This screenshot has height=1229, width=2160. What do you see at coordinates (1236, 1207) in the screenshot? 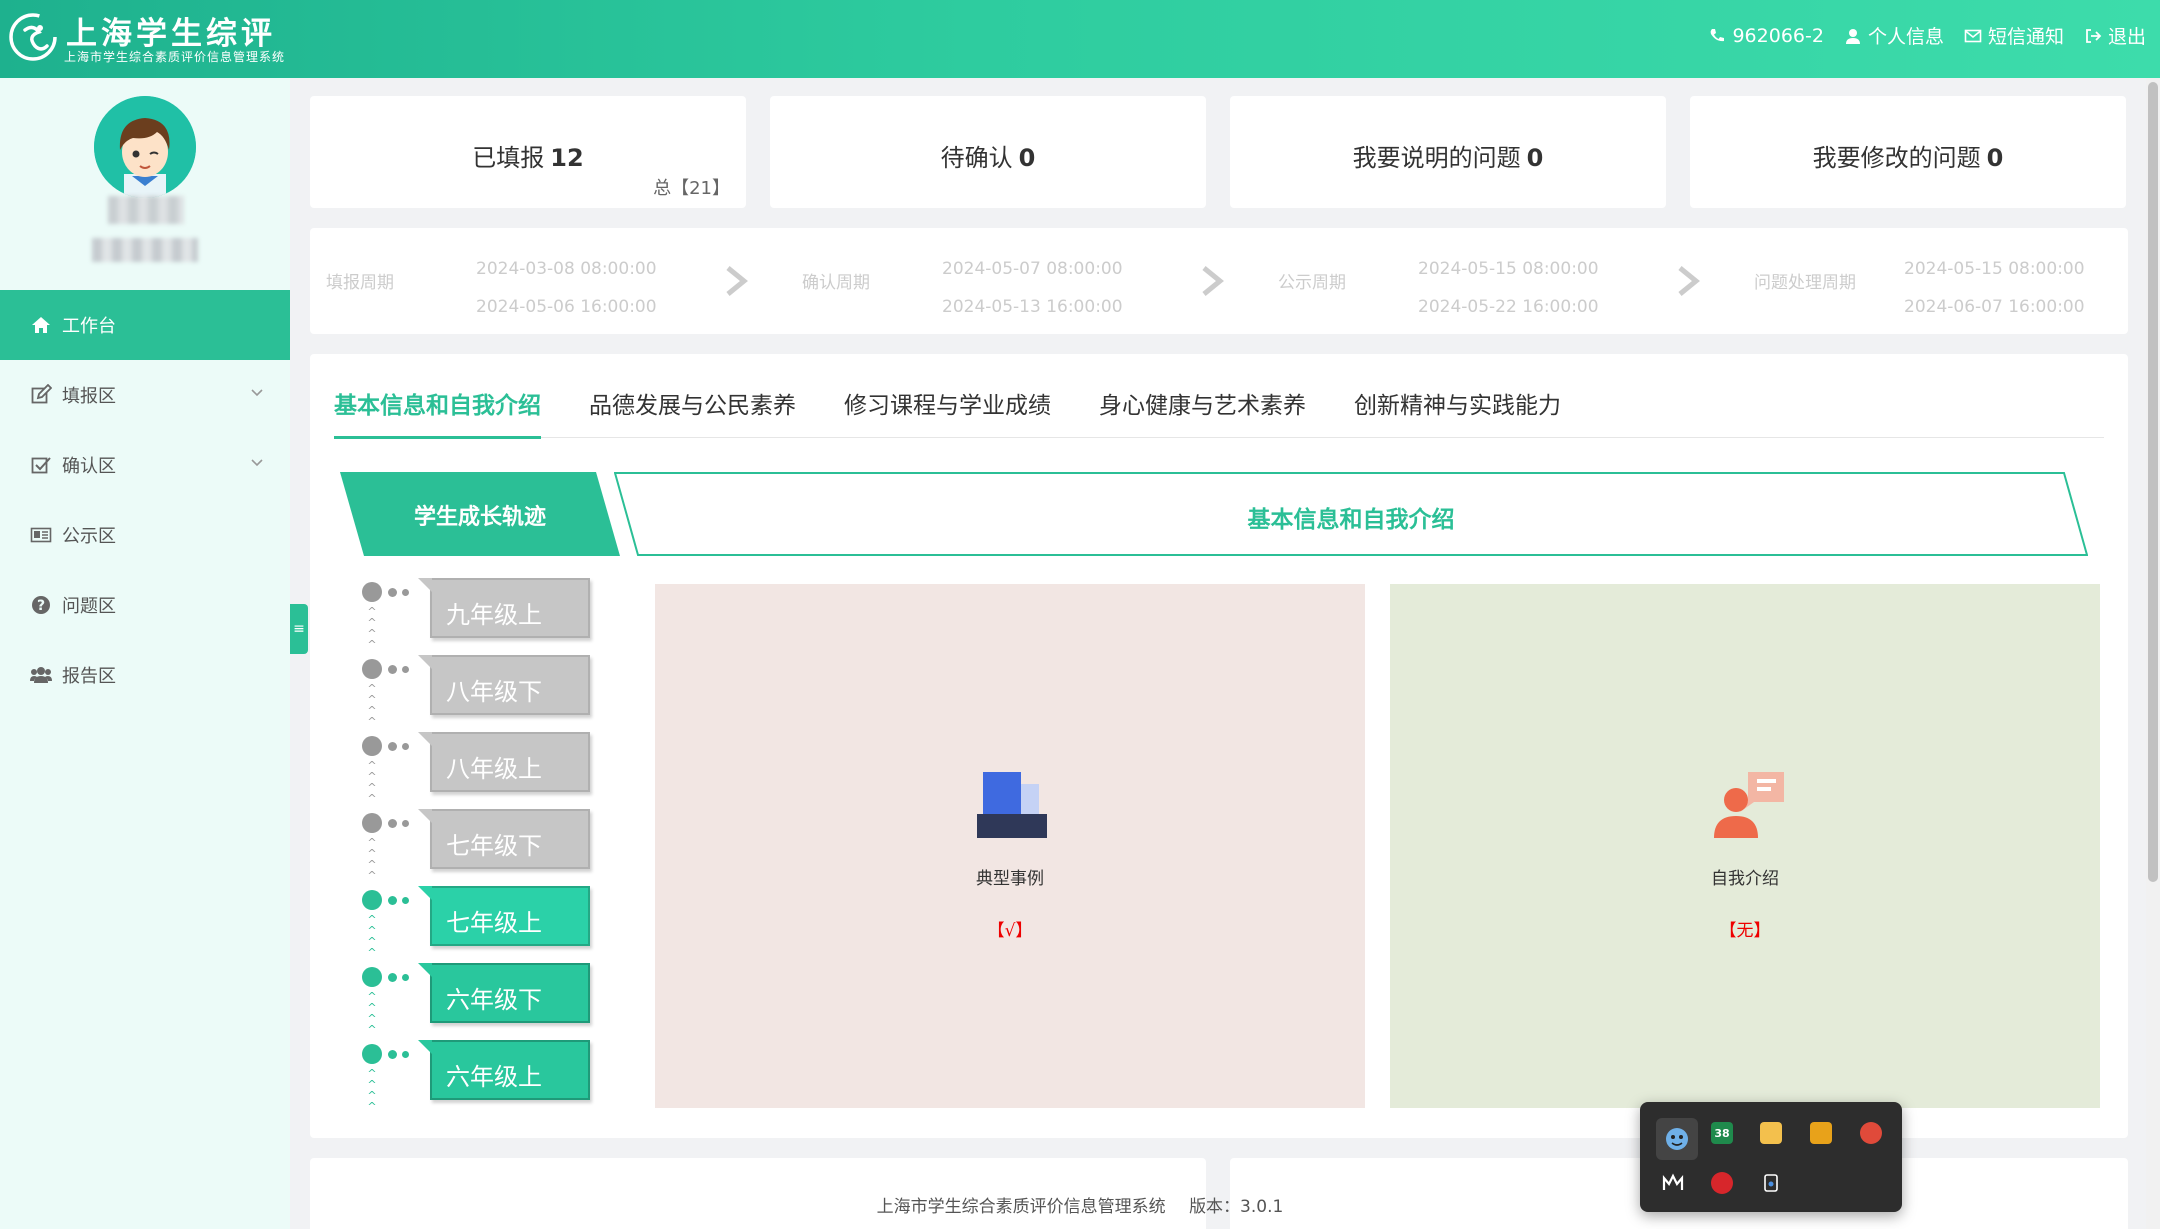
I see `footer-version: 版本：3.0.1` at bounding box center [1236, 1207].